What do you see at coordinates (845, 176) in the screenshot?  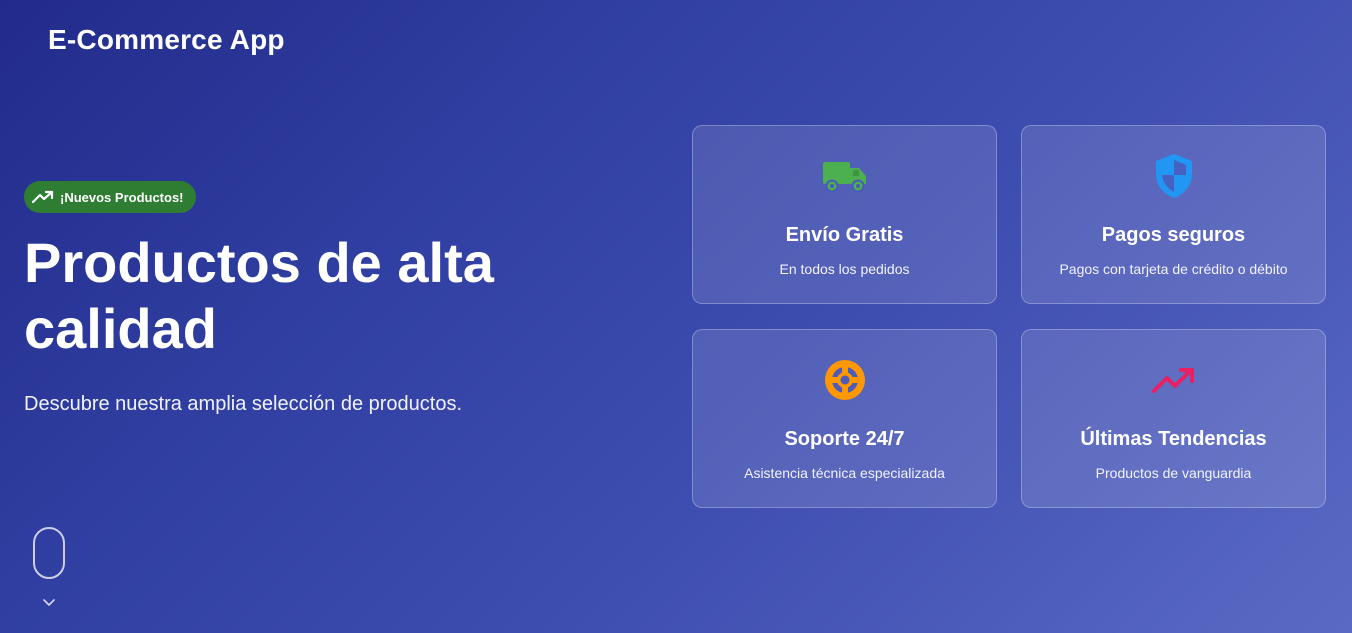 I see `truck-icon` at bounding box center [845, 176].